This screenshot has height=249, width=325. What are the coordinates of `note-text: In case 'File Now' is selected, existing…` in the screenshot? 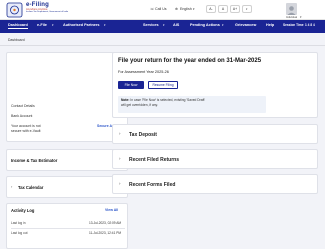 It's located at (168, 100).